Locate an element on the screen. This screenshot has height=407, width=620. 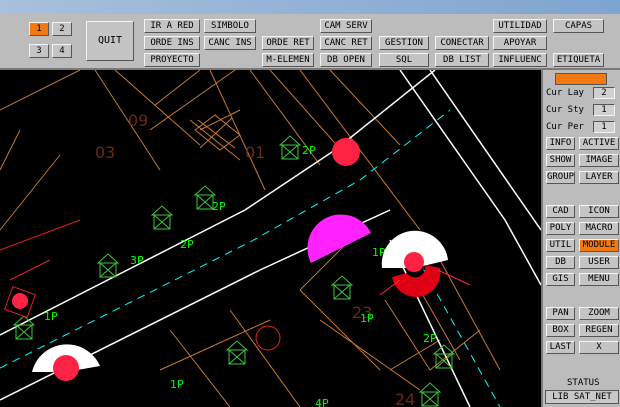
image-button: IMAGE is located at coordinates (599, 160).